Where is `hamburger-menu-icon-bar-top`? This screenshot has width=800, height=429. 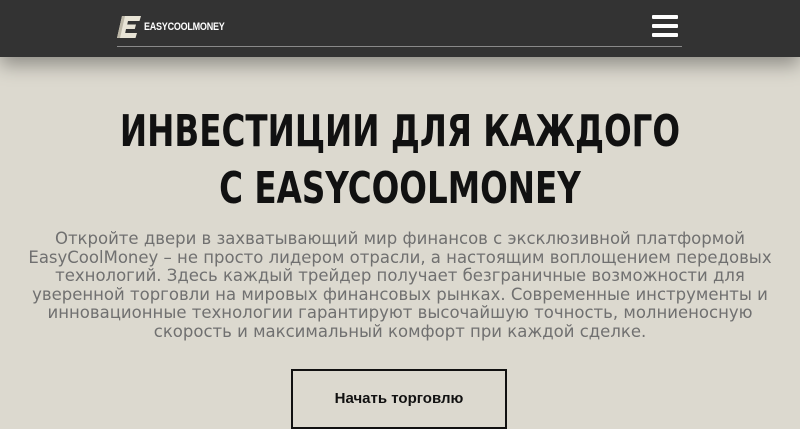
hamburger-menu-icon-bar-top is located at coordinates (665, 17).